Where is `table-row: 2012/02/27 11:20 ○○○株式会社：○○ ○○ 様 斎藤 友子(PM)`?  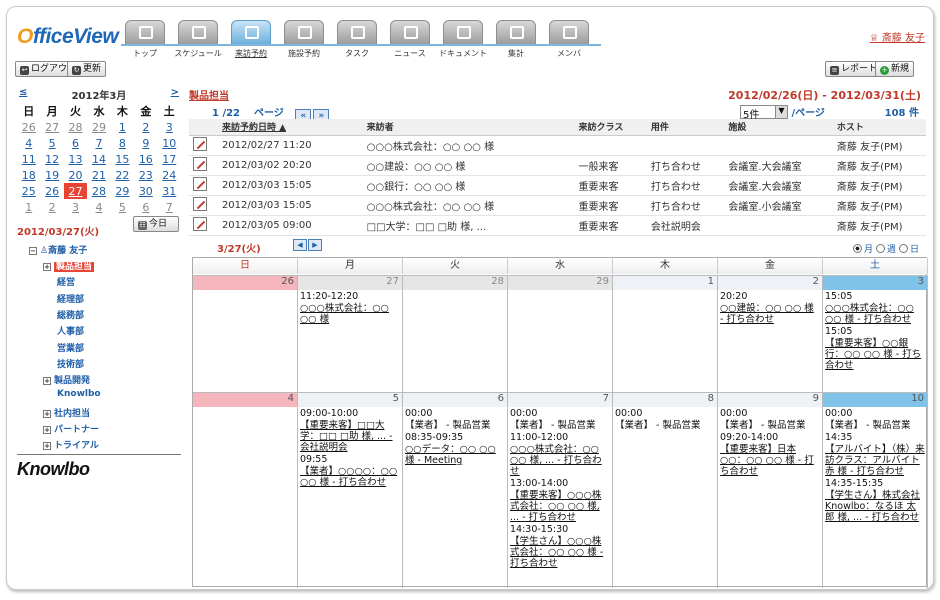 table-row: 2012/02/27 11:20 ○○○株式会社：○○ ○○ 様 斎藤 友子(PM) is located at coordinates (557, 145).